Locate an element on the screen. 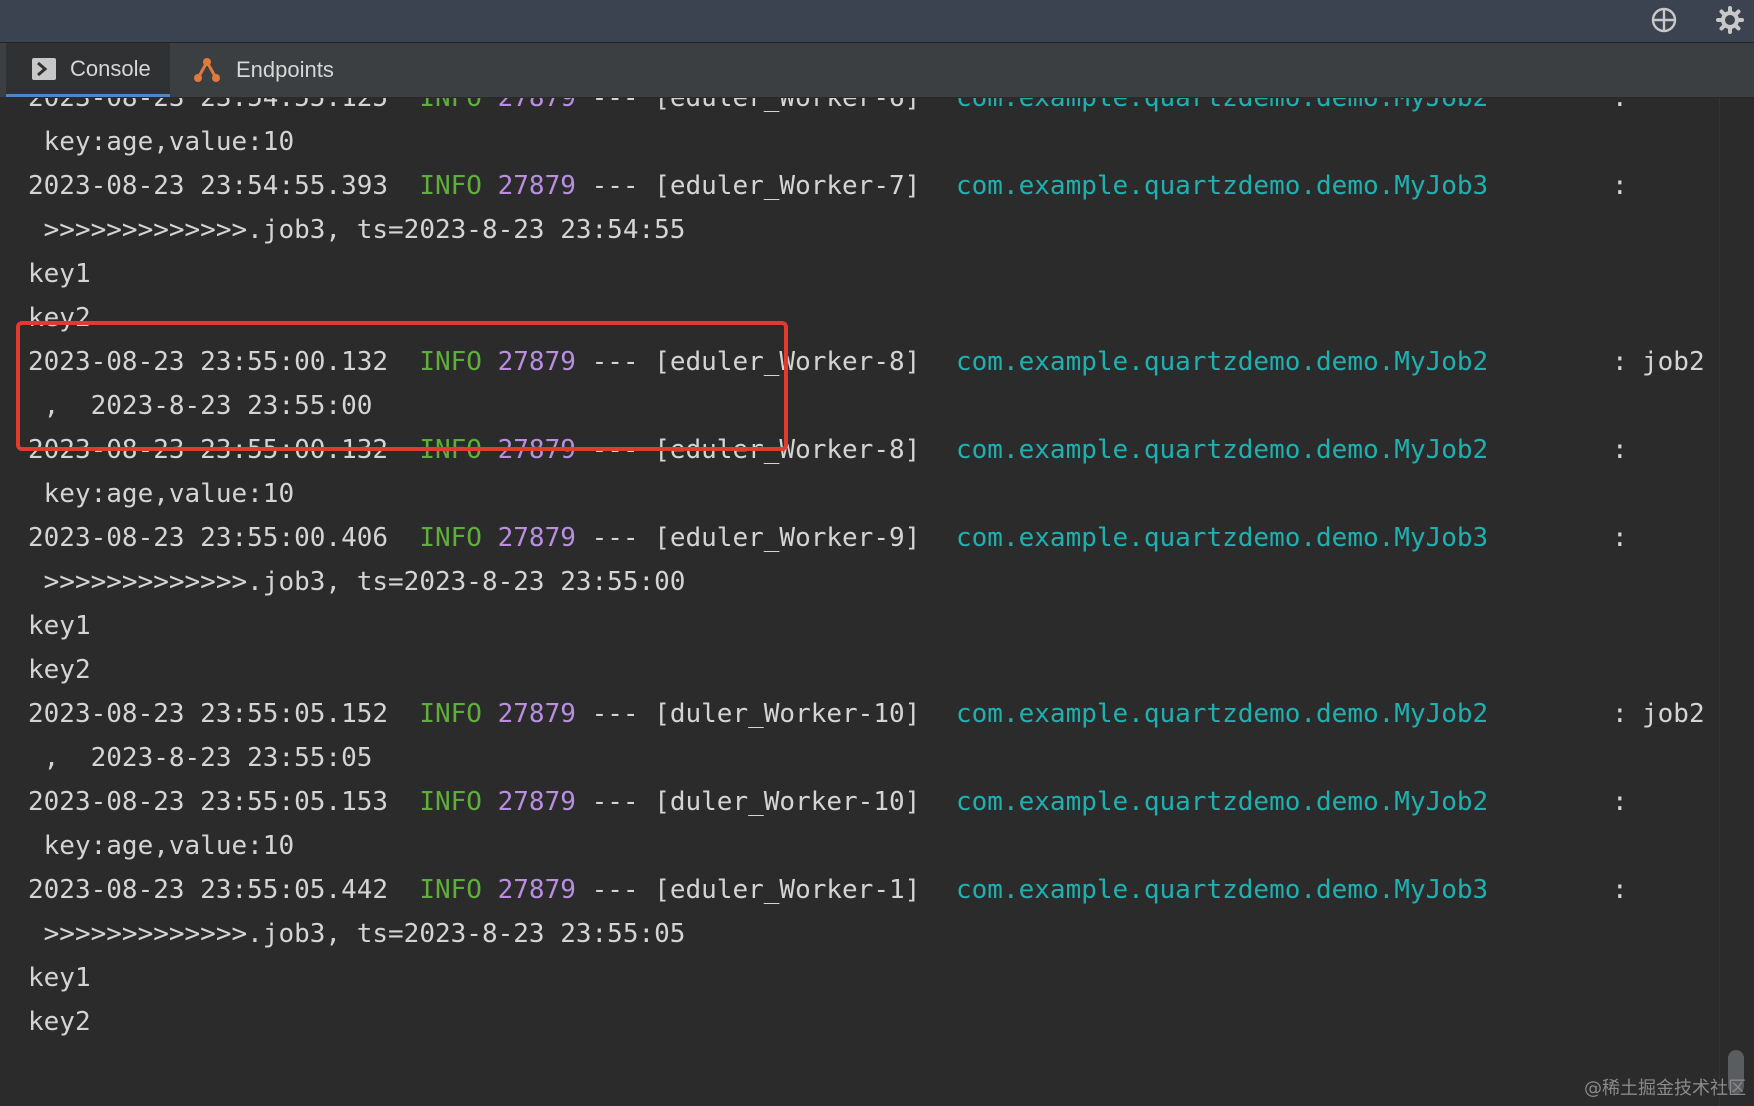 The height and width of the screenshot is (1106, 1754). endpoints-icon is located at coordinates (207, 70).